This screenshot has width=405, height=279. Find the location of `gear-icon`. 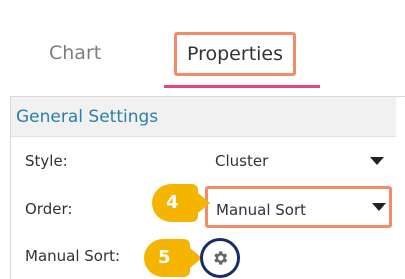

gear-icon is located at coordinates (221, 258).